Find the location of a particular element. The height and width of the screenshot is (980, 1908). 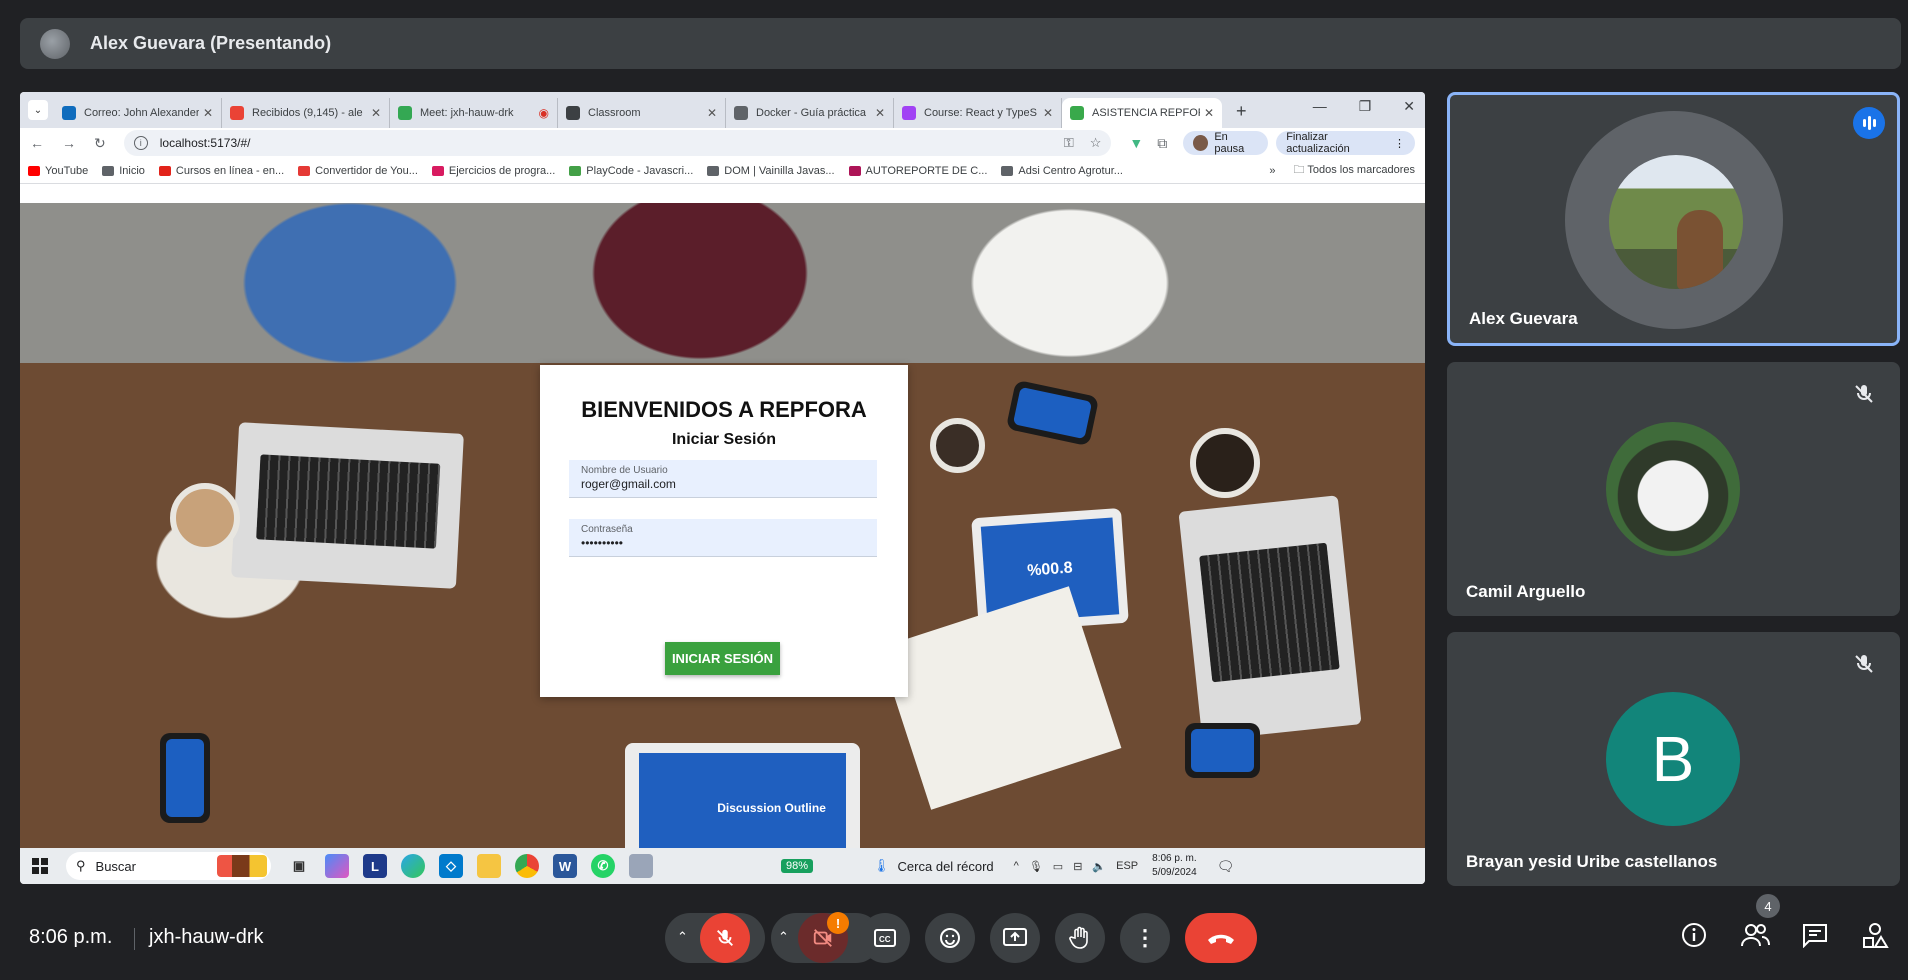

site-info-icon: i is located at coordinates (140, 143).